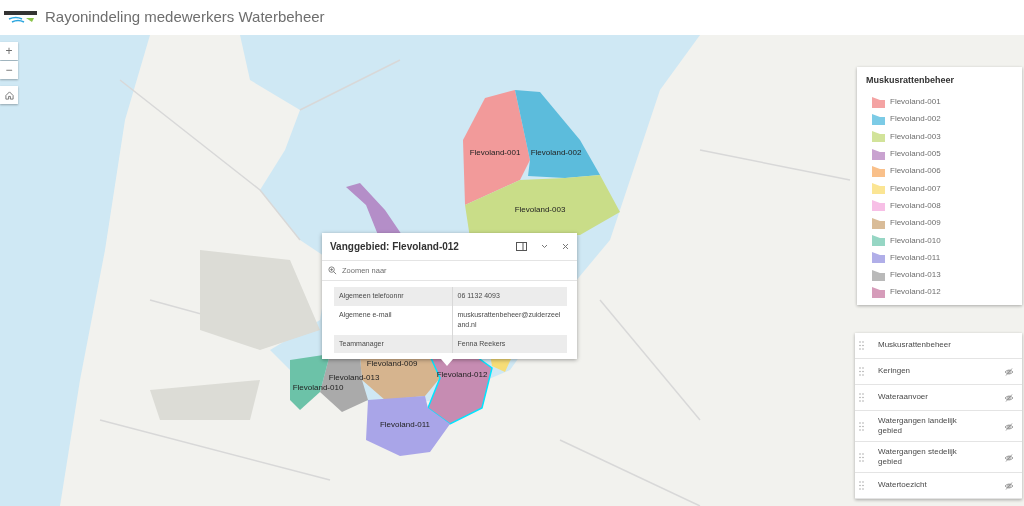 The image size is (1024, 506). Describe the element at coordinates (9, 51) in the screenshot. I see `zoom-in-button: +` at that location.